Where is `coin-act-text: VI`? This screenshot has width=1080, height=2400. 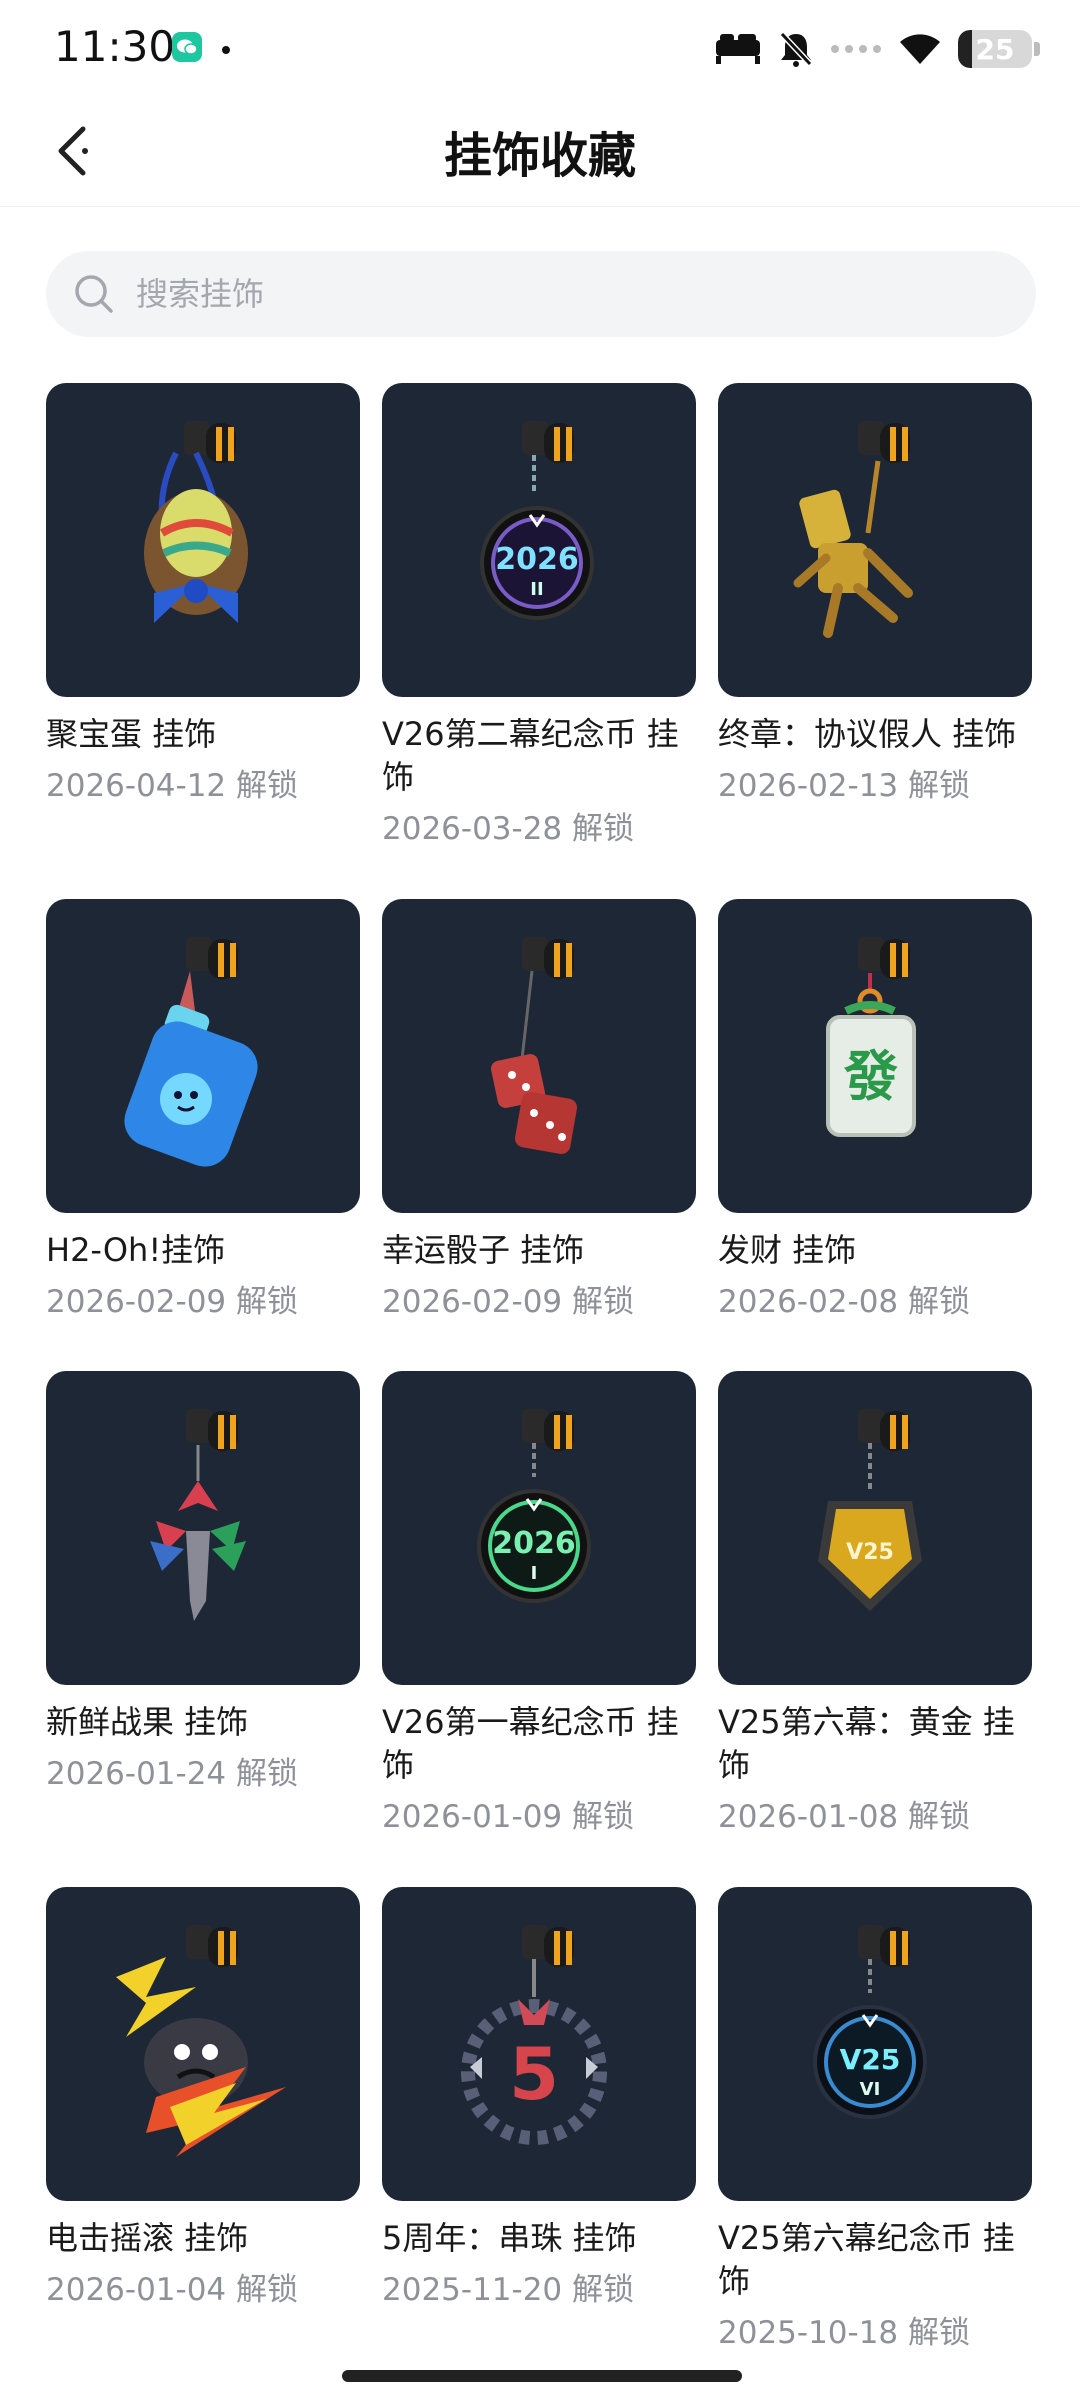
coin-act-text: VI is located at coordinates (870, 2089).